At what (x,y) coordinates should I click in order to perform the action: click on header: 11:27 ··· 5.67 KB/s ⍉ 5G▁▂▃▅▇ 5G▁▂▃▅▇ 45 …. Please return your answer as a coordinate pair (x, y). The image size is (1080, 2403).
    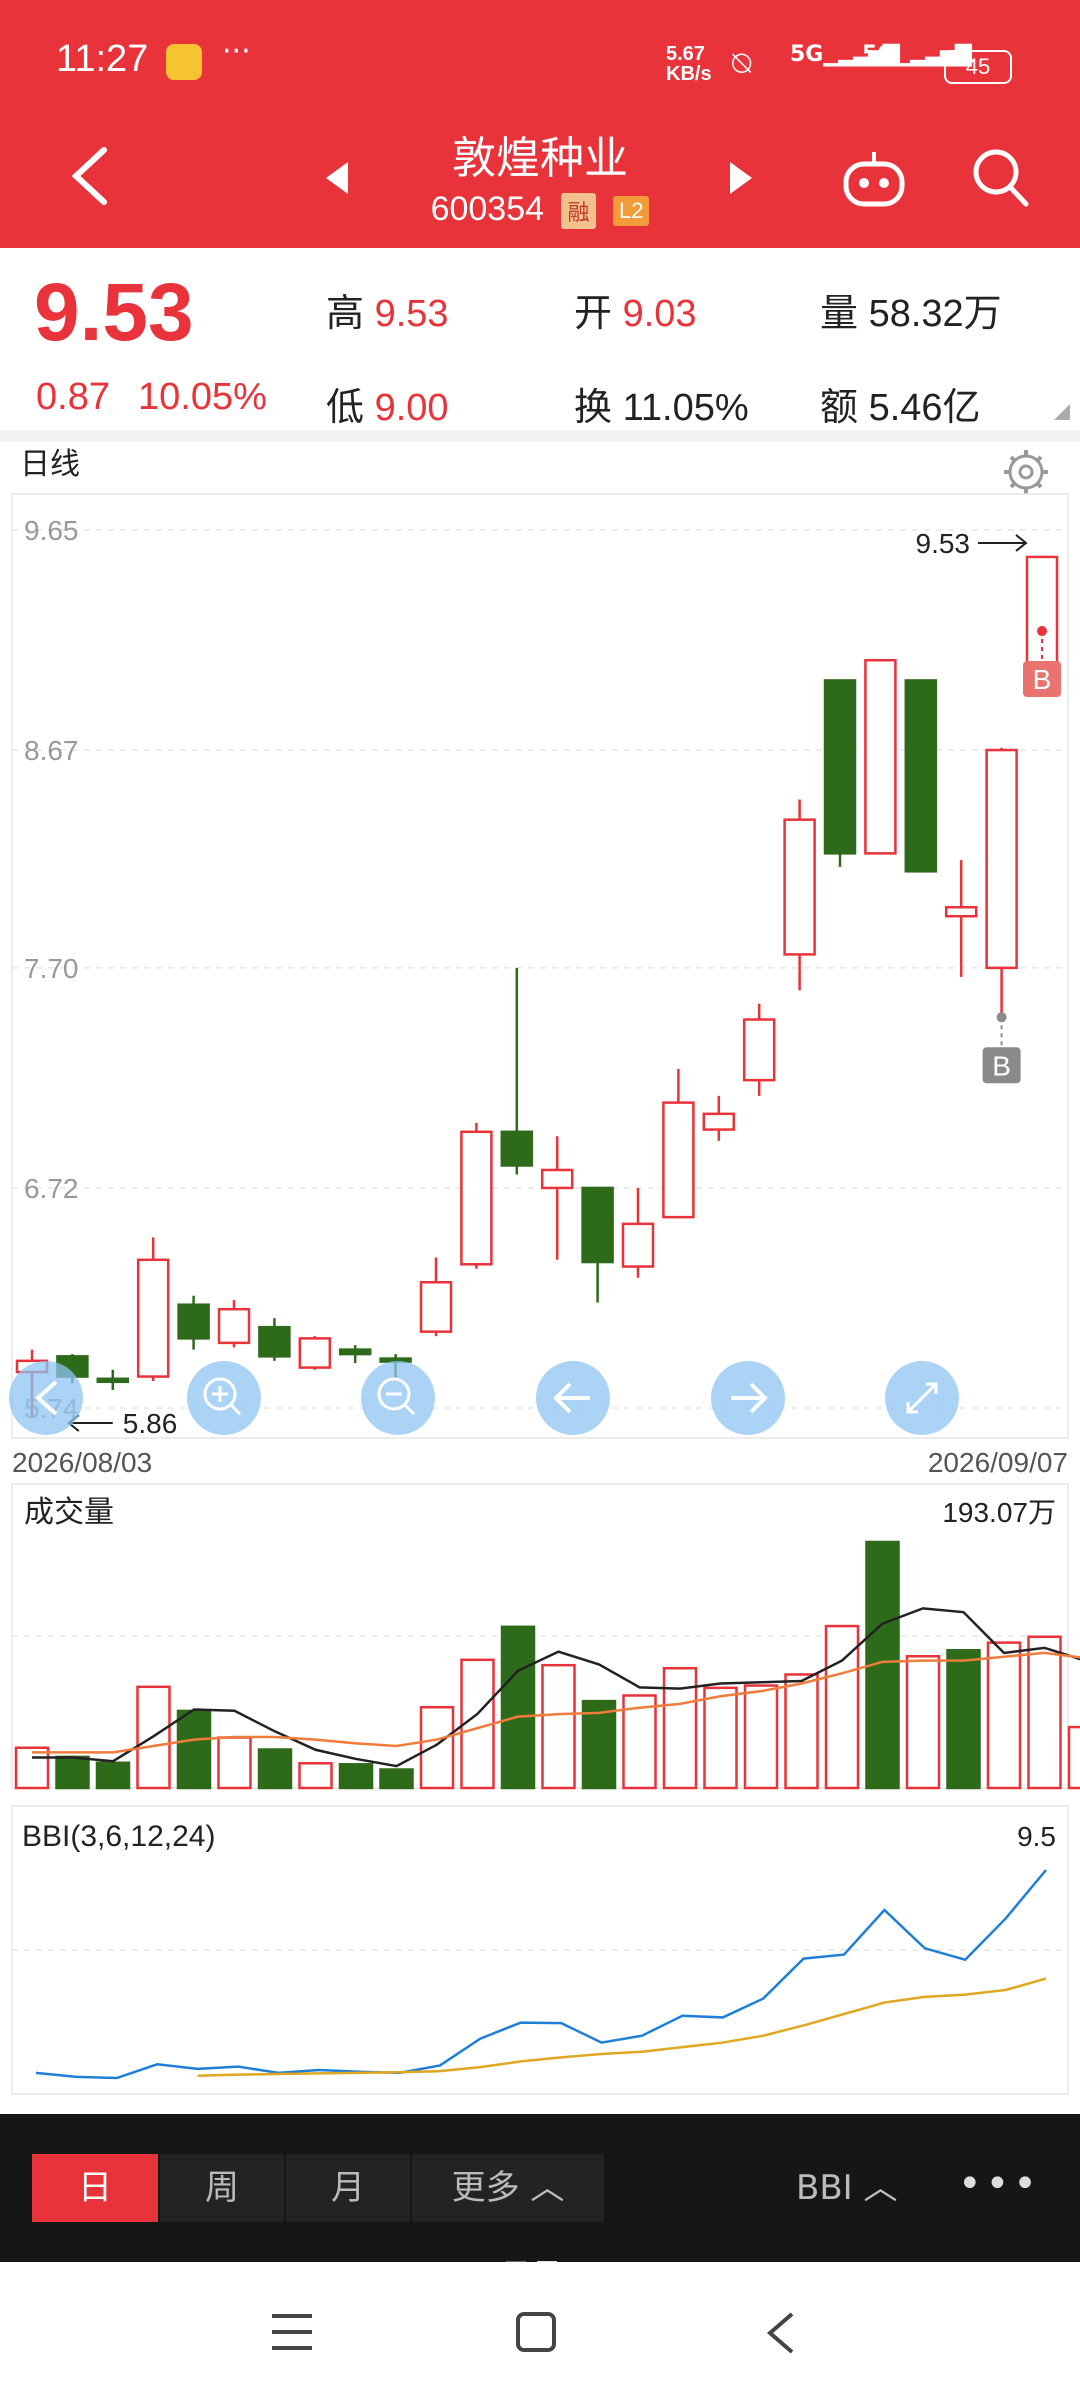
    Looking at the image, I should click on (540, 124).